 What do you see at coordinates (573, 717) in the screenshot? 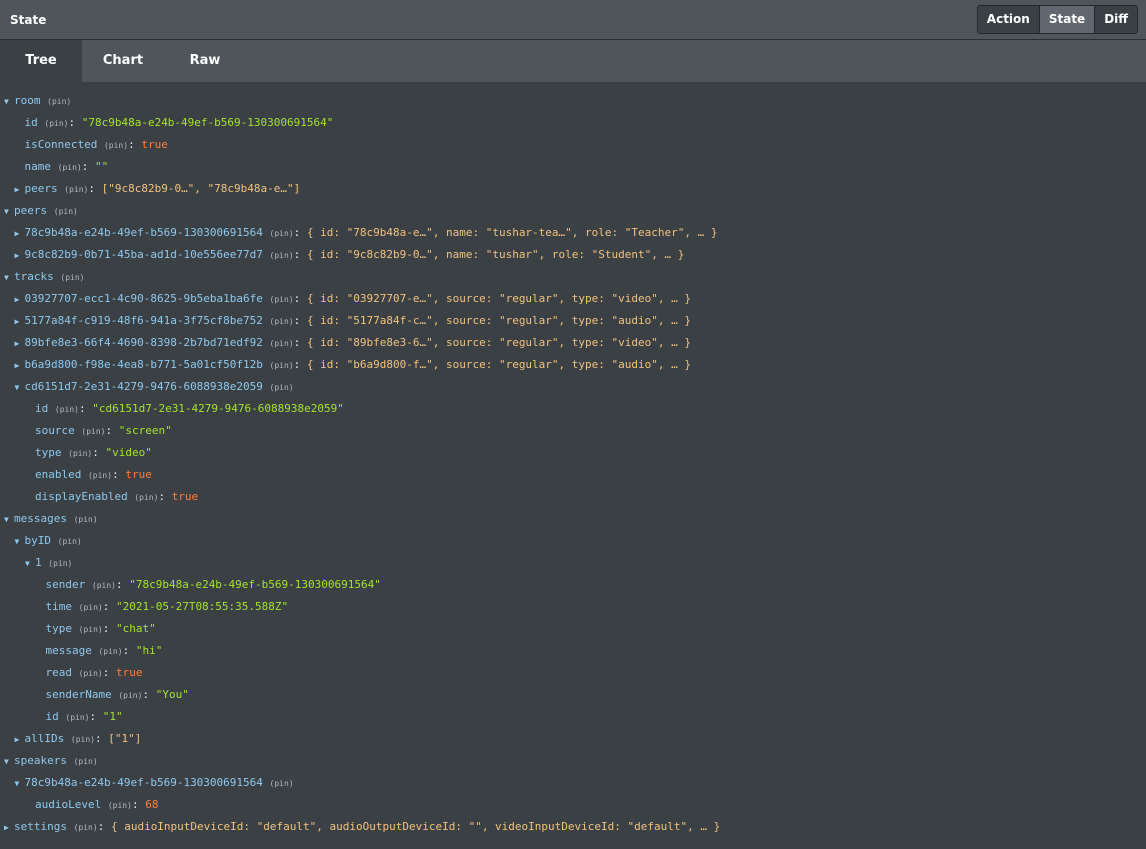
I see `tree-row: id (pin): "1"` at bounding box center [573, 717].